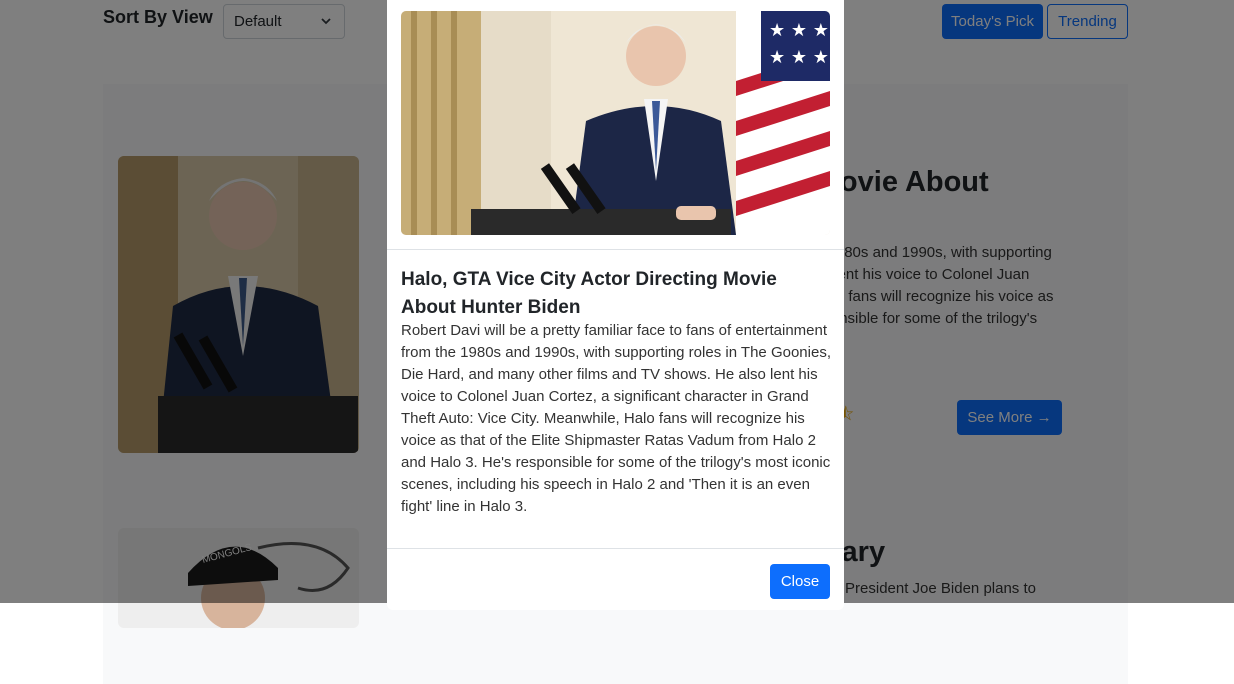 The width and height of the screenshot is (1234, 684). Describe the element at coordinates (800, 581) in the screenshot. I see `close-button: Close` at that location.